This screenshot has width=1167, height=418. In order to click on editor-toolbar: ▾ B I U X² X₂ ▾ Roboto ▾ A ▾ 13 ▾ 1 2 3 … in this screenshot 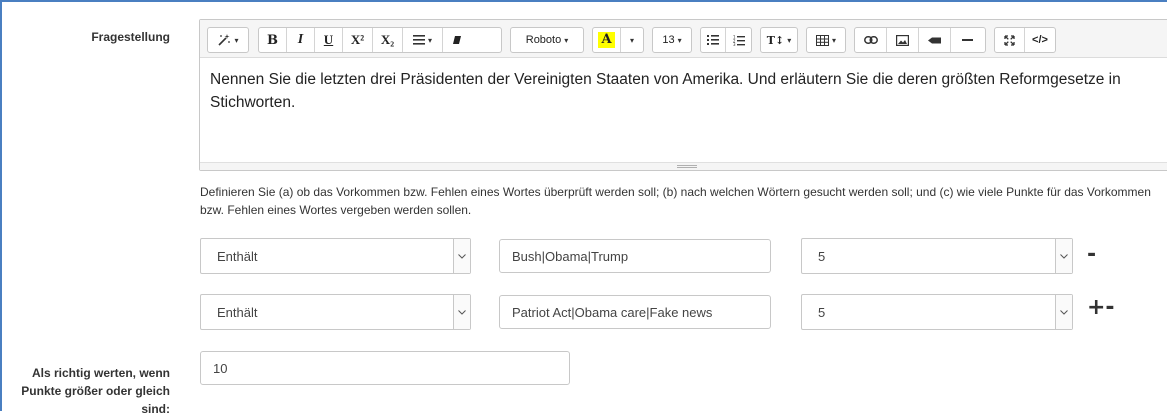, I will do `click(683, 39)`.